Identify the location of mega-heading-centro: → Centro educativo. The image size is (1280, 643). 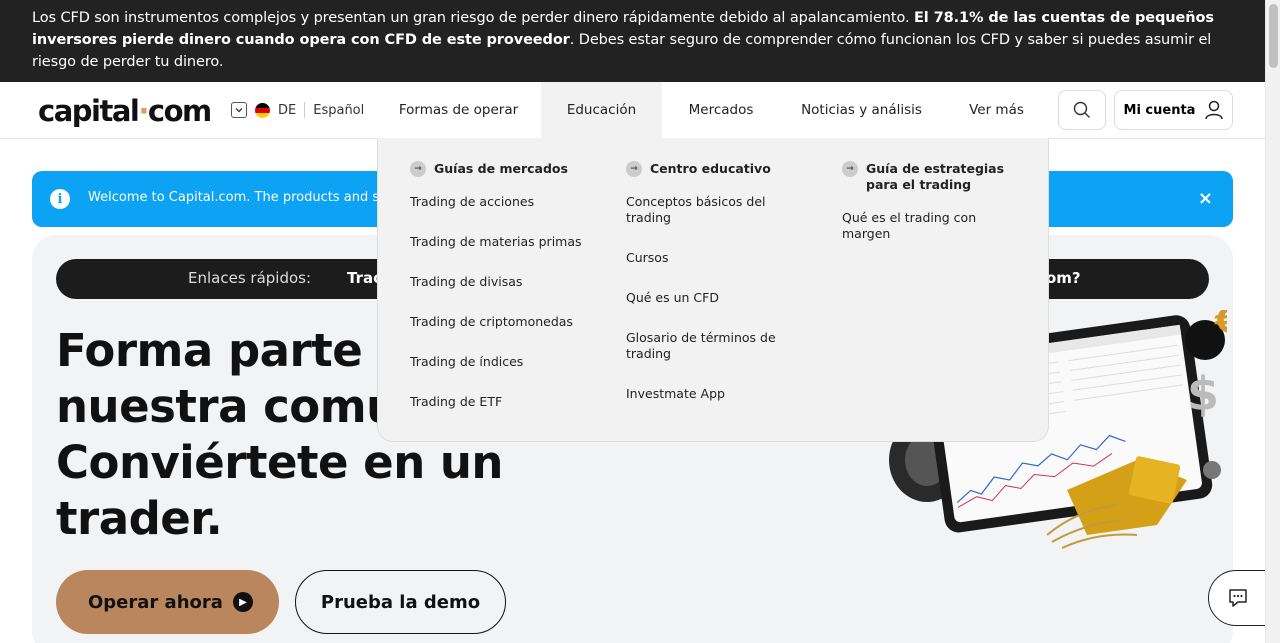
(706, 169).